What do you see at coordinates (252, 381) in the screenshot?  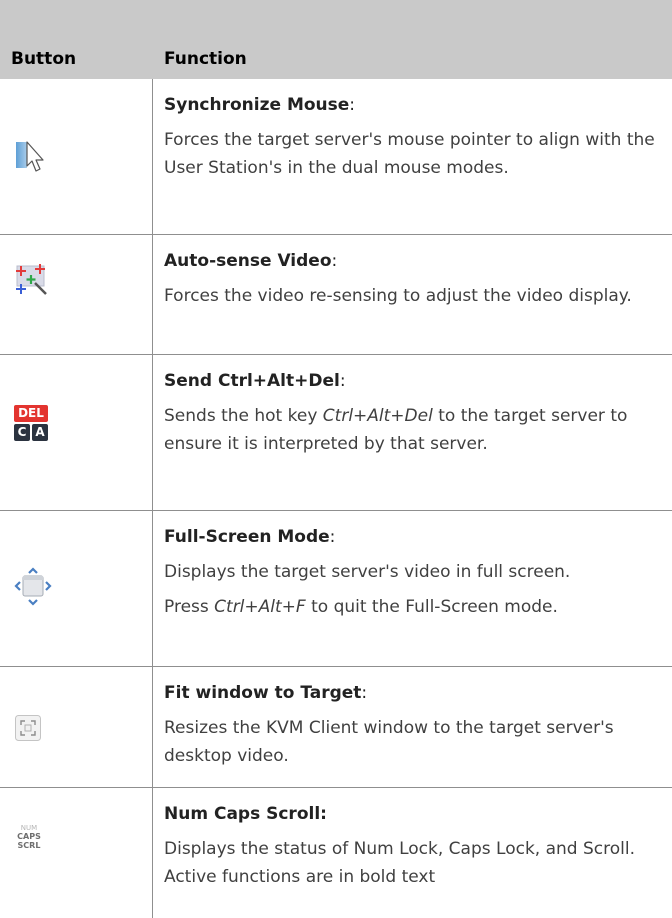 I see `row-title: Send Ctrl+Alt+Del` at bounding box center [252, 381].